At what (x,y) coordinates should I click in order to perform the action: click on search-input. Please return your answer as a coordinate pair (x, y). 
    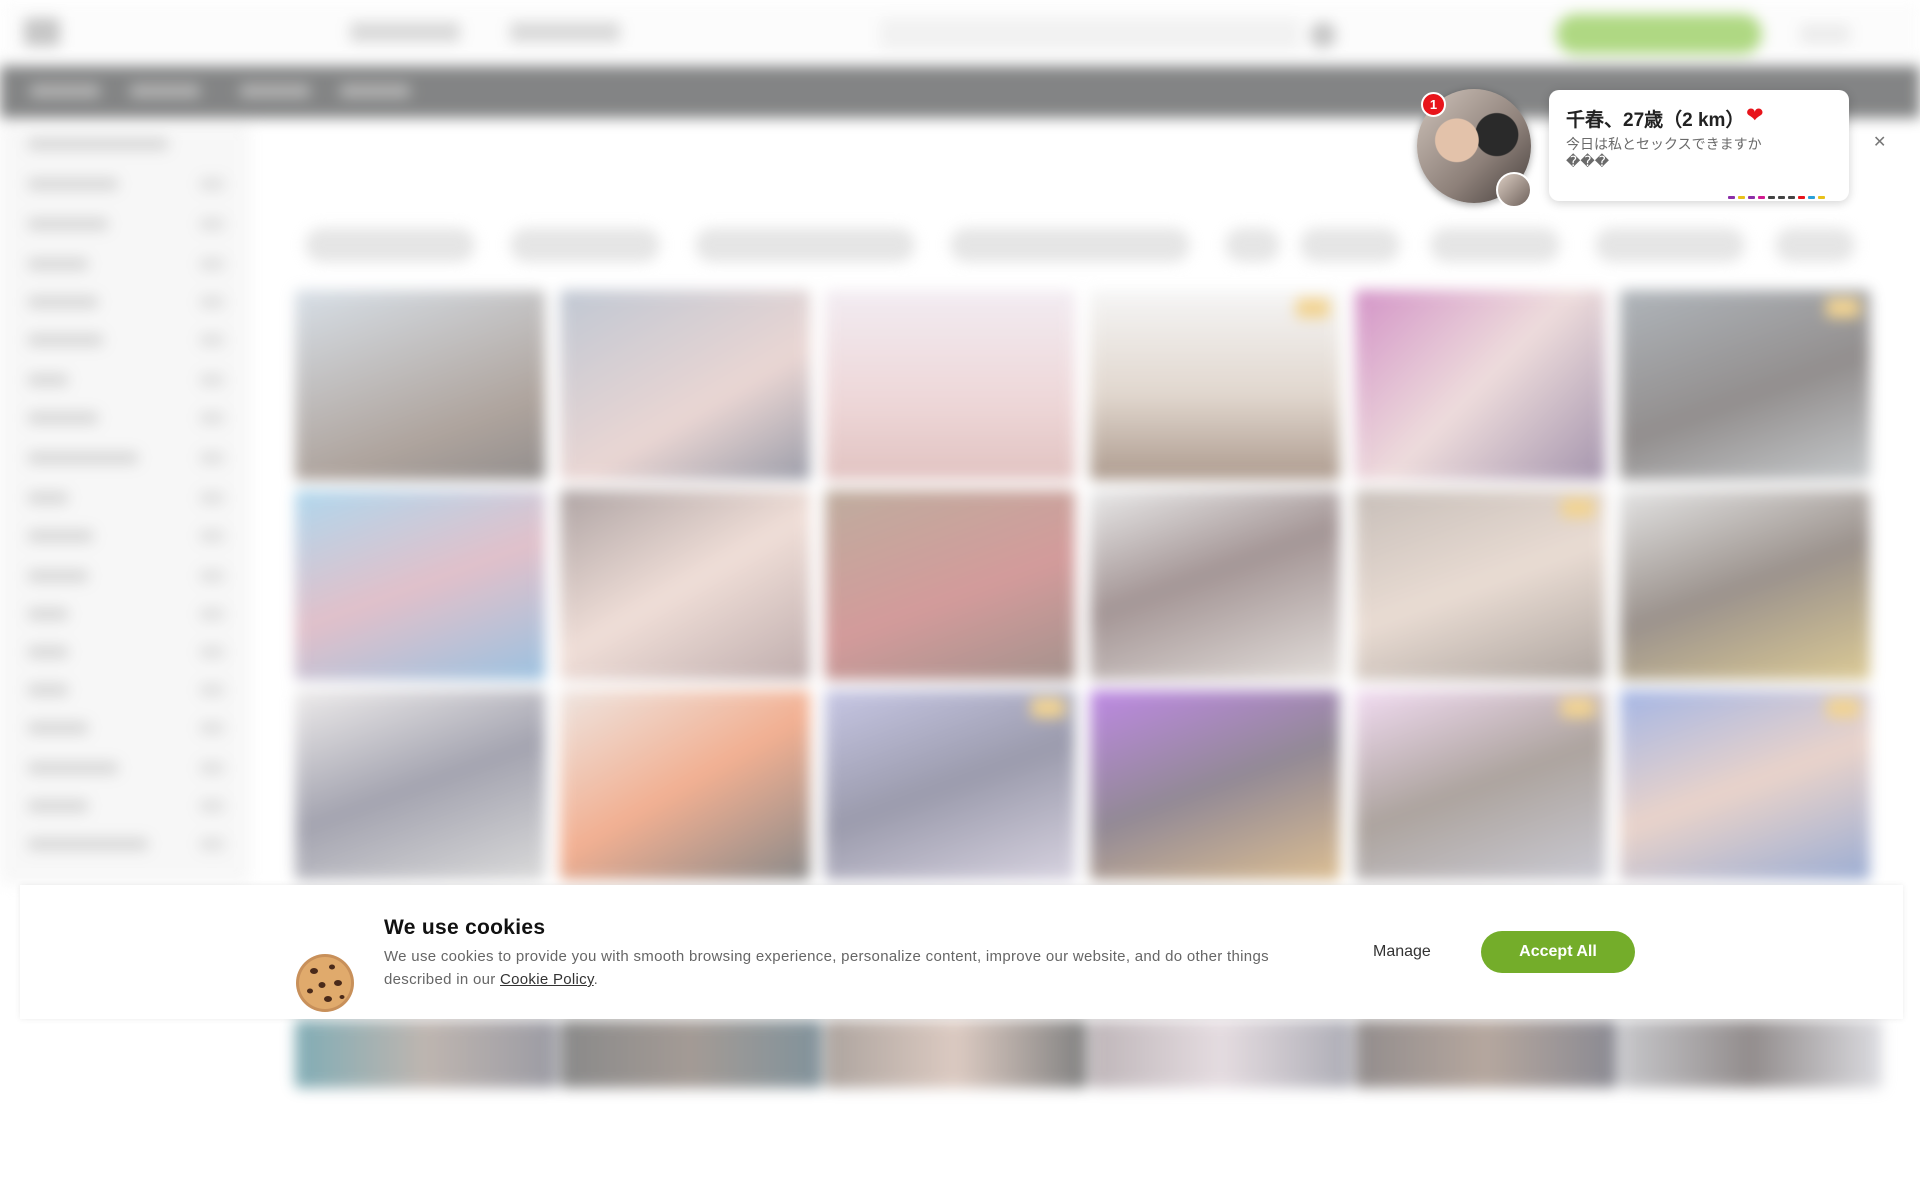
    Looking at the image, I should click on (1090, 34).